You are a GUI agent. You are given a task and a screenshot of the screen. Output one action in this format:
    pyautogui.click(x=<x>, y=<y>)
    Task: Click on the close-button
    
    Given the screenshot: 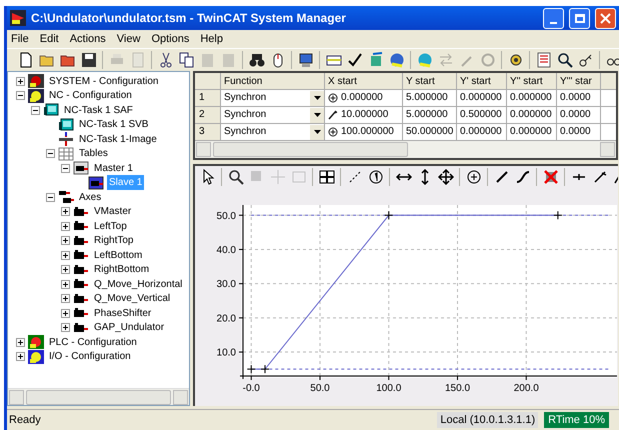 What is the action you would take?
    pyautogui.click(x=605, y=18)
    